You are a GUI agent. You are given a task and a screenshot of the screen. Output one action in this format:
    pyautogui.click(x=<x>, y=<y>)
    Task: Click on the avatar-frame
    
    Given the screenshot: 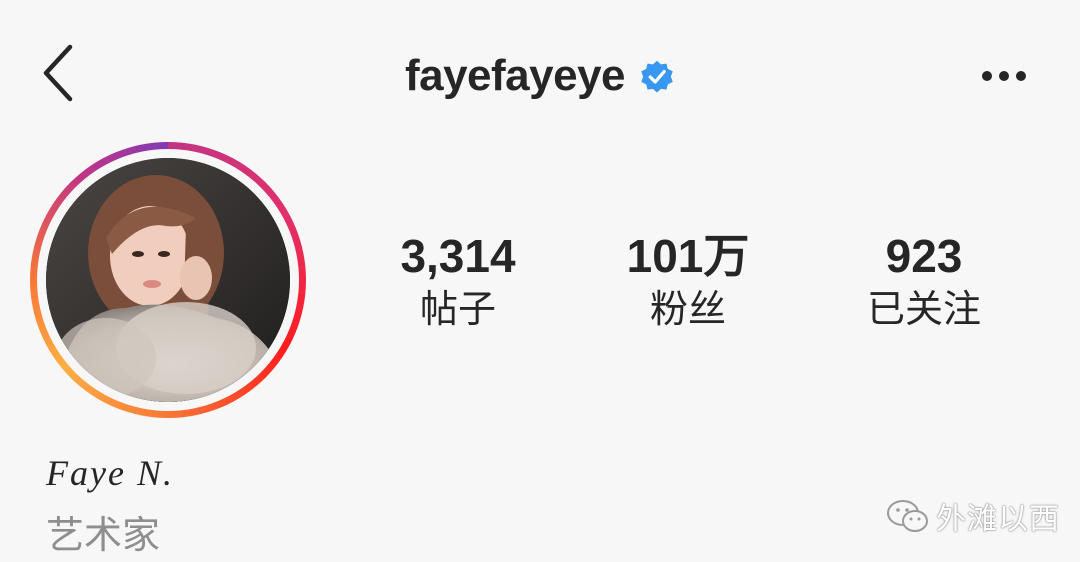 What is the action you would take?
    pyautogui.click(x=168, y=280)
    